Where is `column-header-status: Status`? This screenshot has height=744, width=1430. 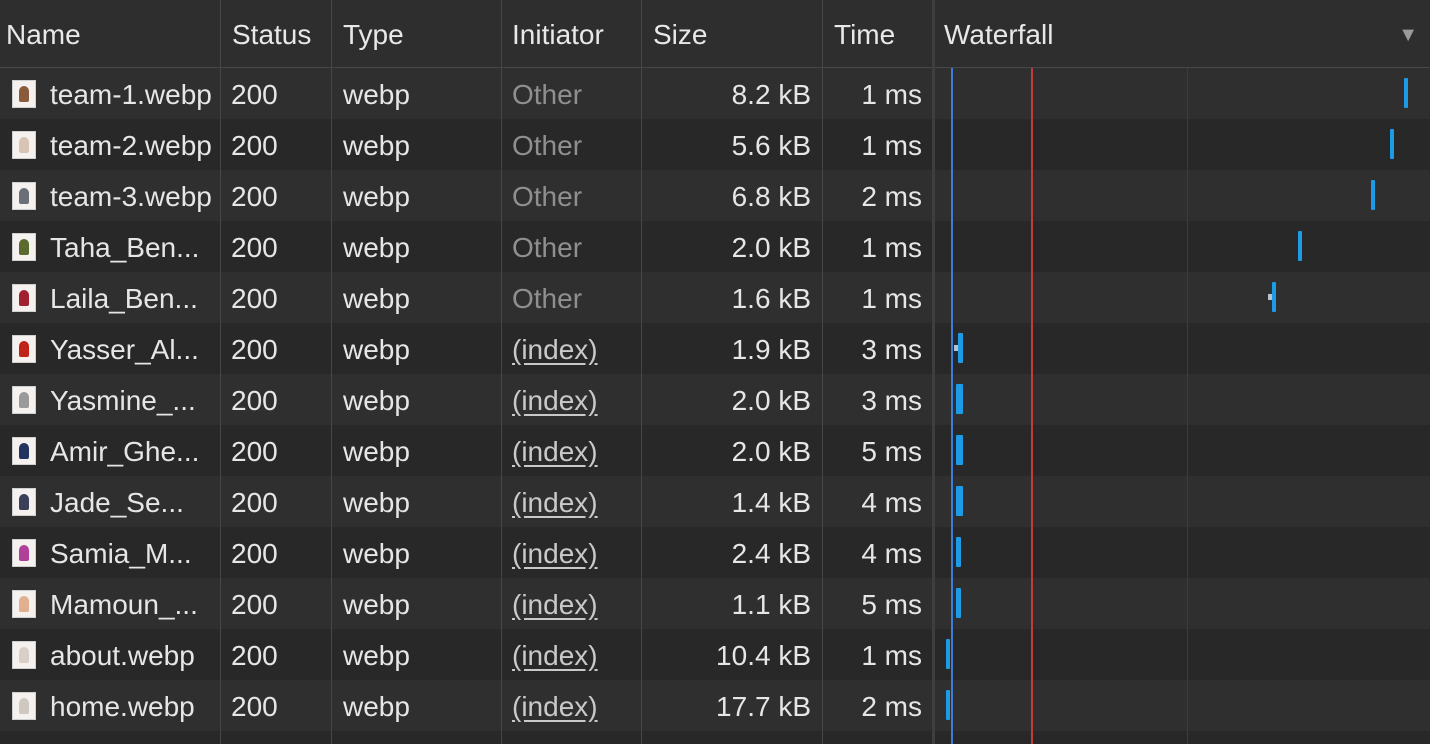
column-header-status: Status is located at coordinates (279, 34).